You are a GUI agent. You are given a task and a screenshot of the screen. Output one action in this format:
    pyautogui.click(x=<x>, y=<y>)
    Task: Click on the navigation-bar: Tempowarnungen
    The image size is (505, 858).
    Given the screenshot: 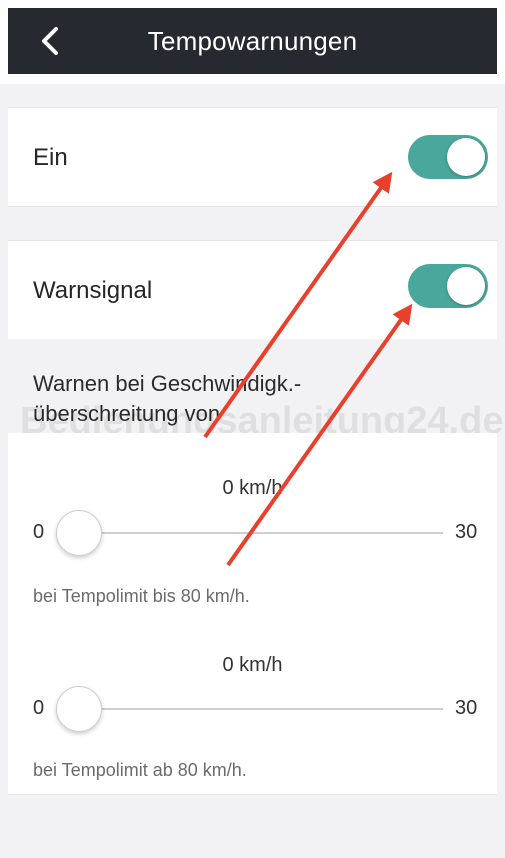 What is the action you would take?
    pyautogui.click(x=252, y=41)
    